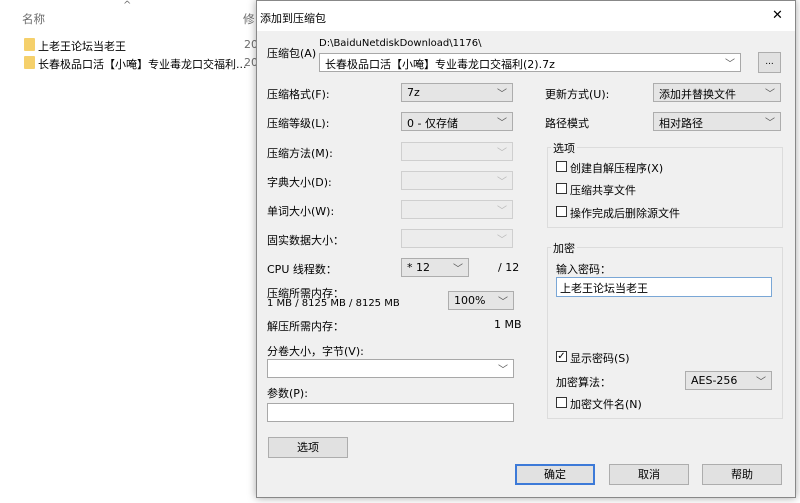  What do you see at coordinates (577, 94) in the screenshot?
I see `update-label: 更新方式(U):` at bounding box center [577, 94].